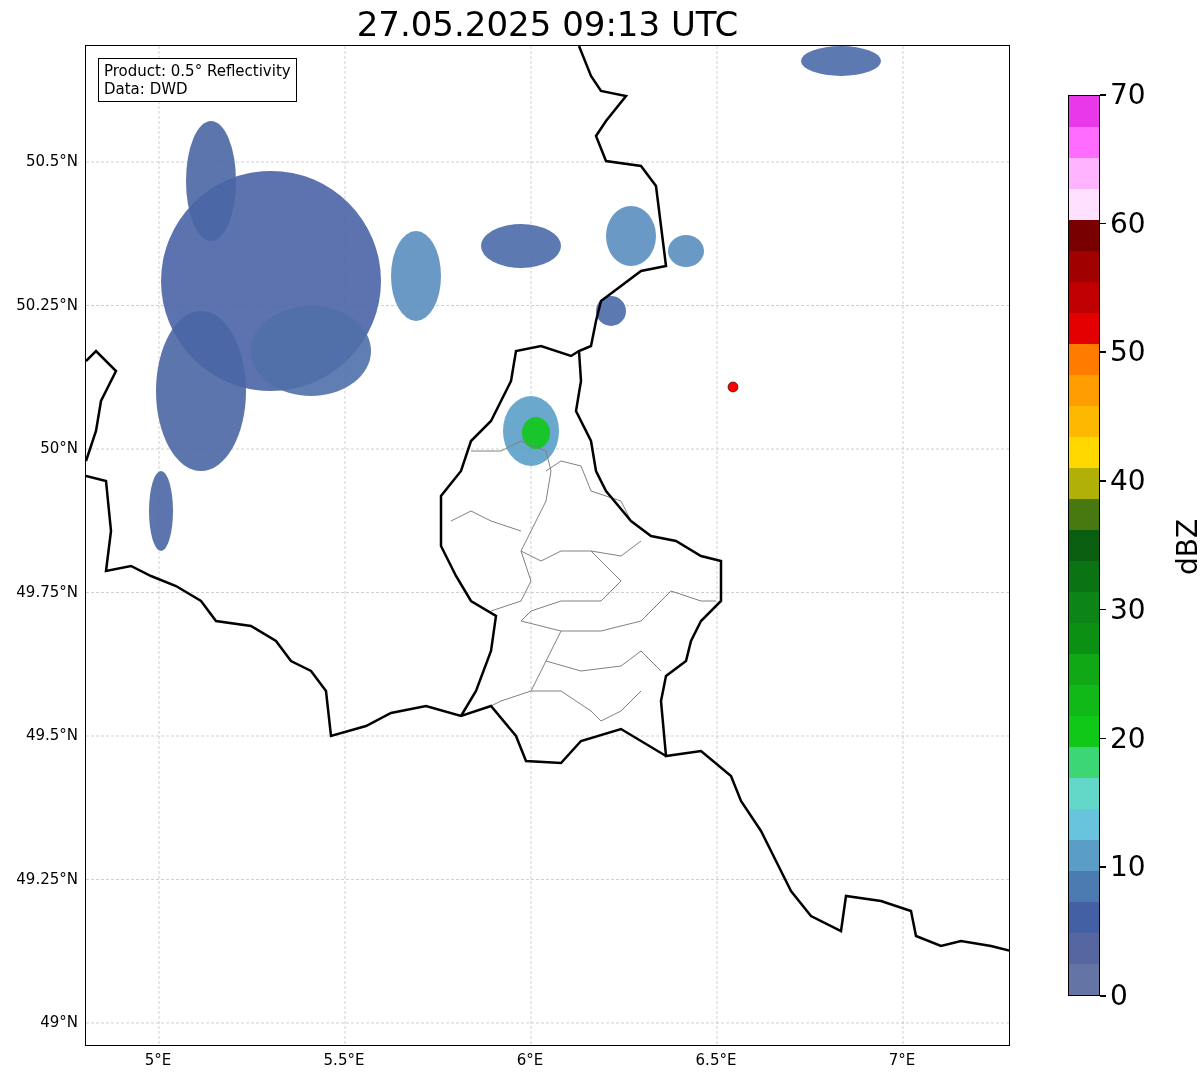 This screenshot has width=1202, height=1081. Describe the element at coordinates (1128, 609) in the screenshot. I see `colorbar-tick-label: 30` at that location.